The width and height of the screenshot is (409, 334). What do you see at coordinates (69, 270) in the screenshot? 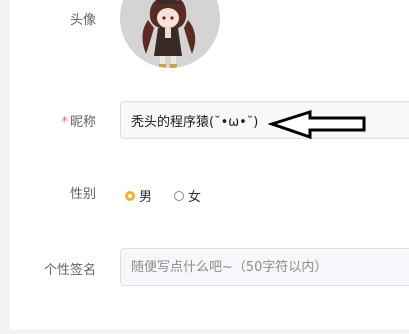
I see `signature-label: 个性签名` at bounding box center [69, 270].